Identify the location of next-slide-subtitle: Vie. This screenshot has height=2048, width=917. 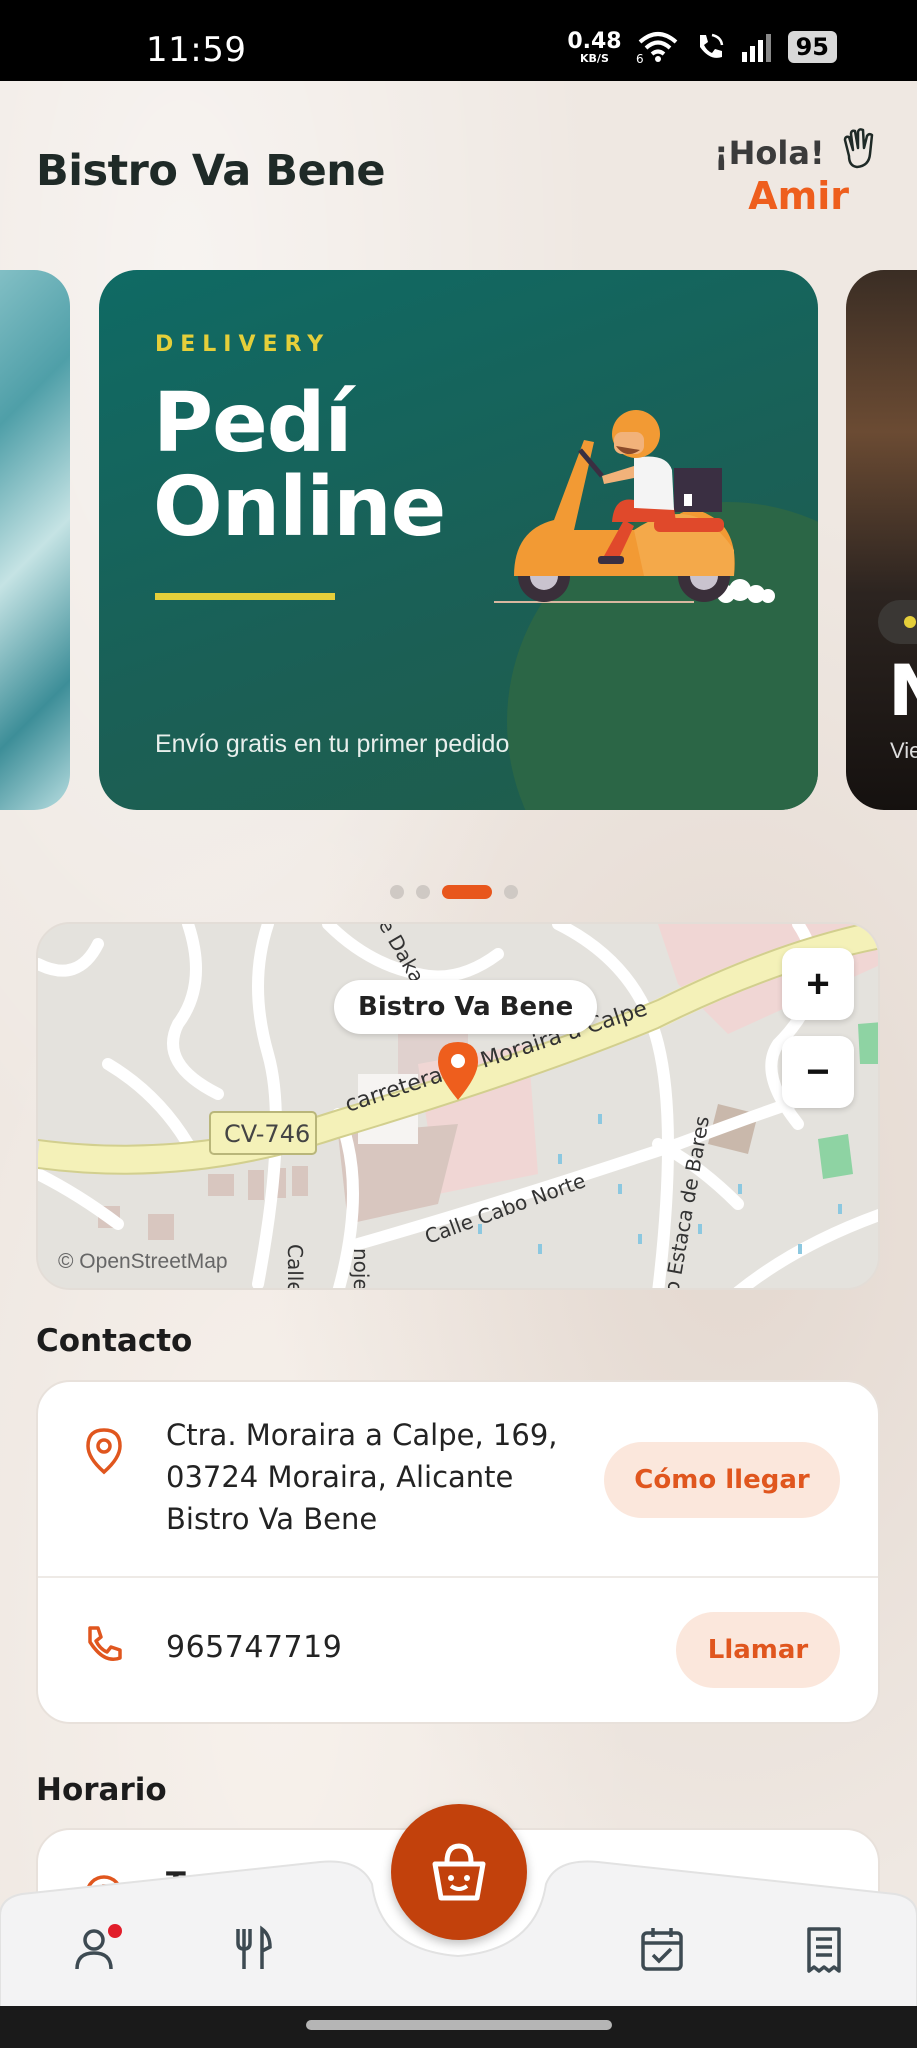
(903, 750).